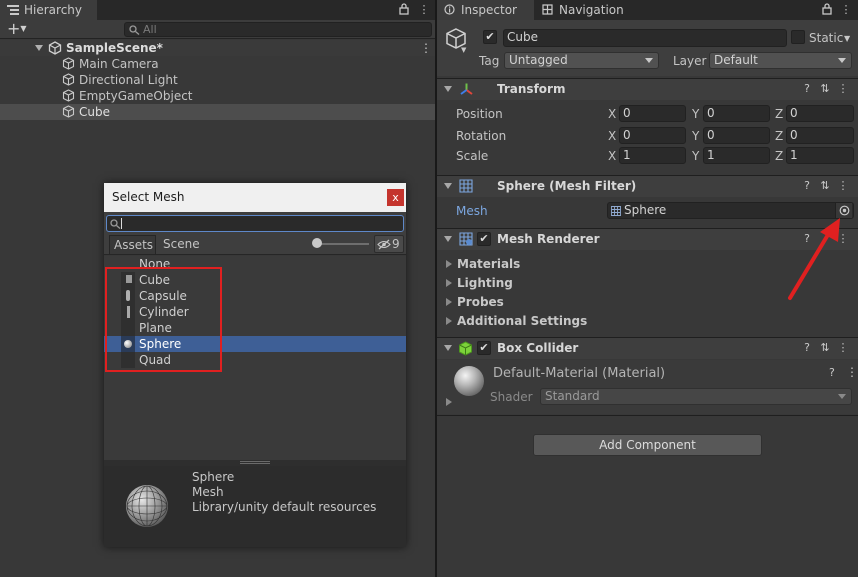 This screenshot has width=858, height=577. I want to click on position-label: Position, so click(479, 114).